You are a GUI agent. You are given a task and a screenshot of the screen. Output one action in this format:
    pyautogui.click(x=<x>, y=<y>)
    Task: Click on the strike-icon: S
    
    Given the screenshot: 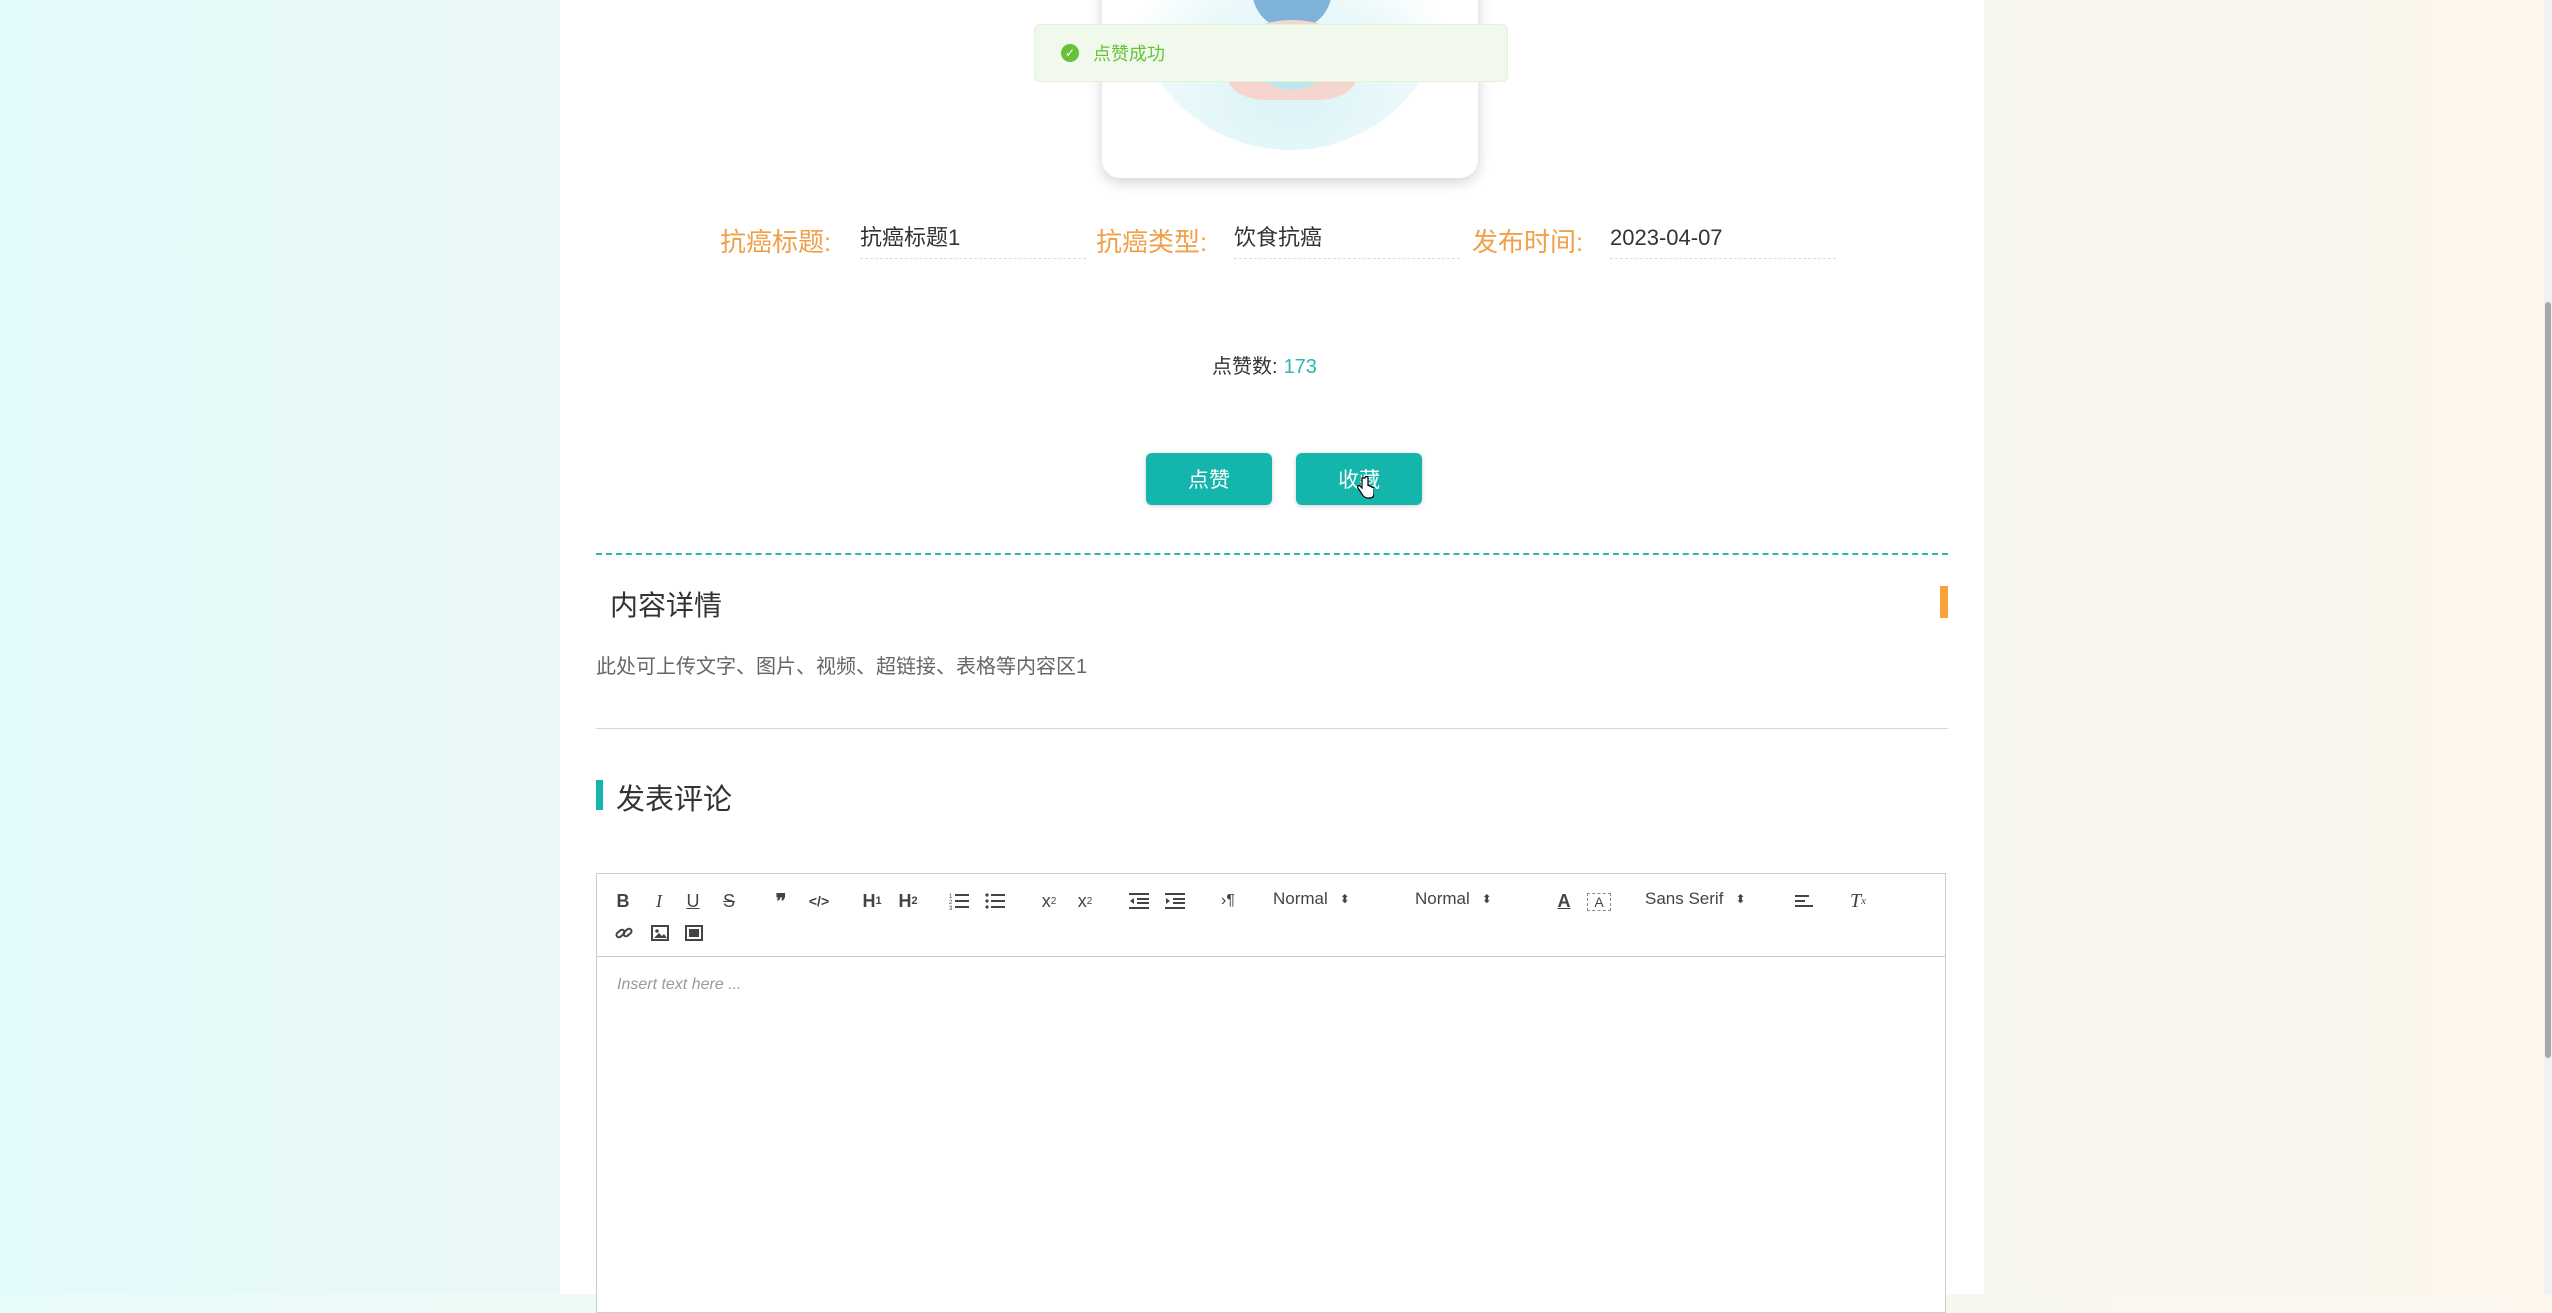 What is the action you would take?
    pyautogui.click(x=729, y=901)
    